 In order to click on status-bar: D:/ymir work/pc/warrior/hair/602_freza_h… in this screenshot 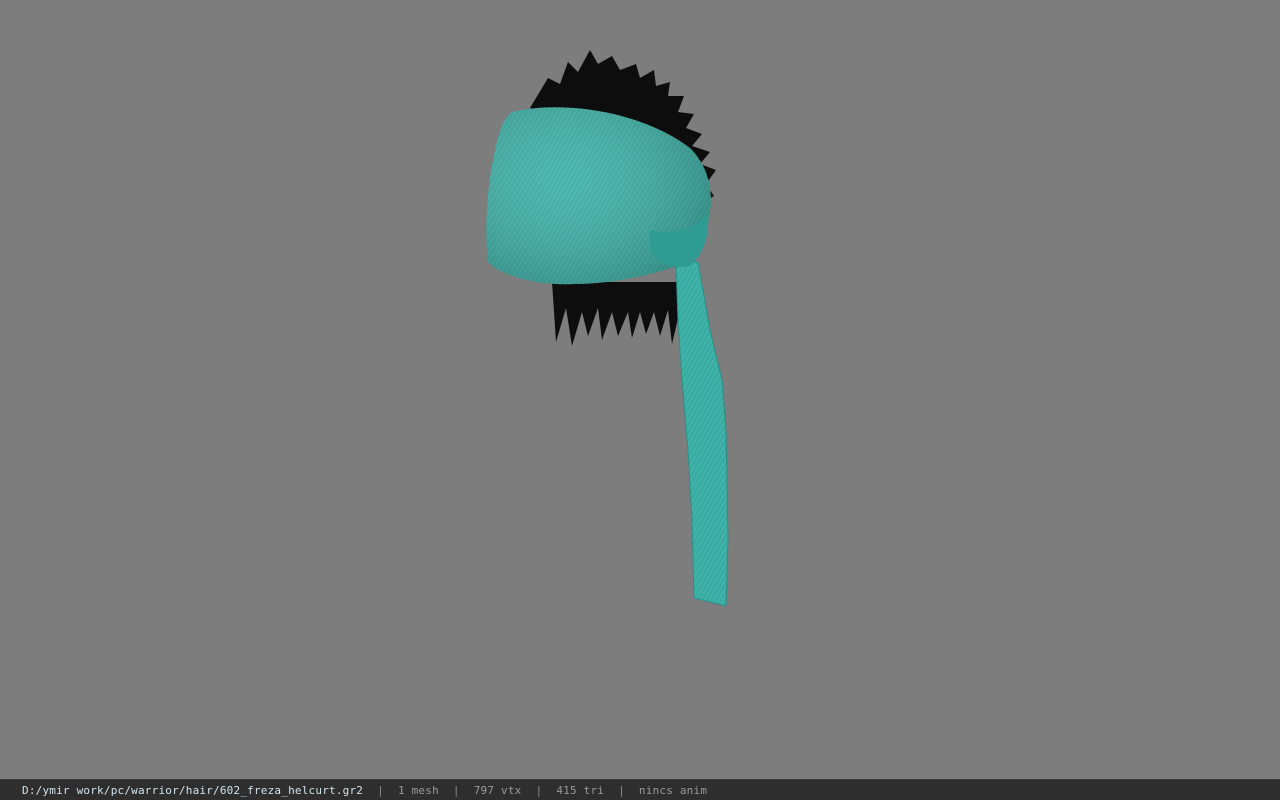, I will do `click(640, 789)`.